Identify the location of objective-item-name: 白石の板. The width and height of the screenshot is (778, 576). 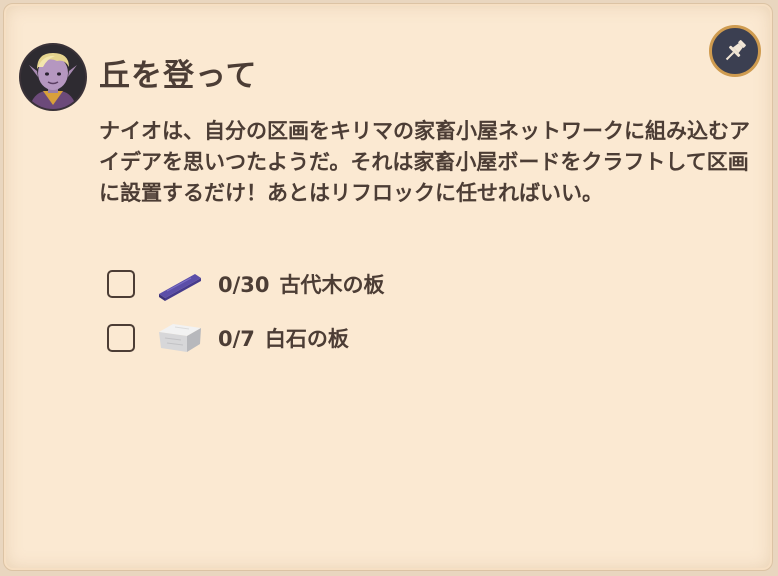
(306, 339).